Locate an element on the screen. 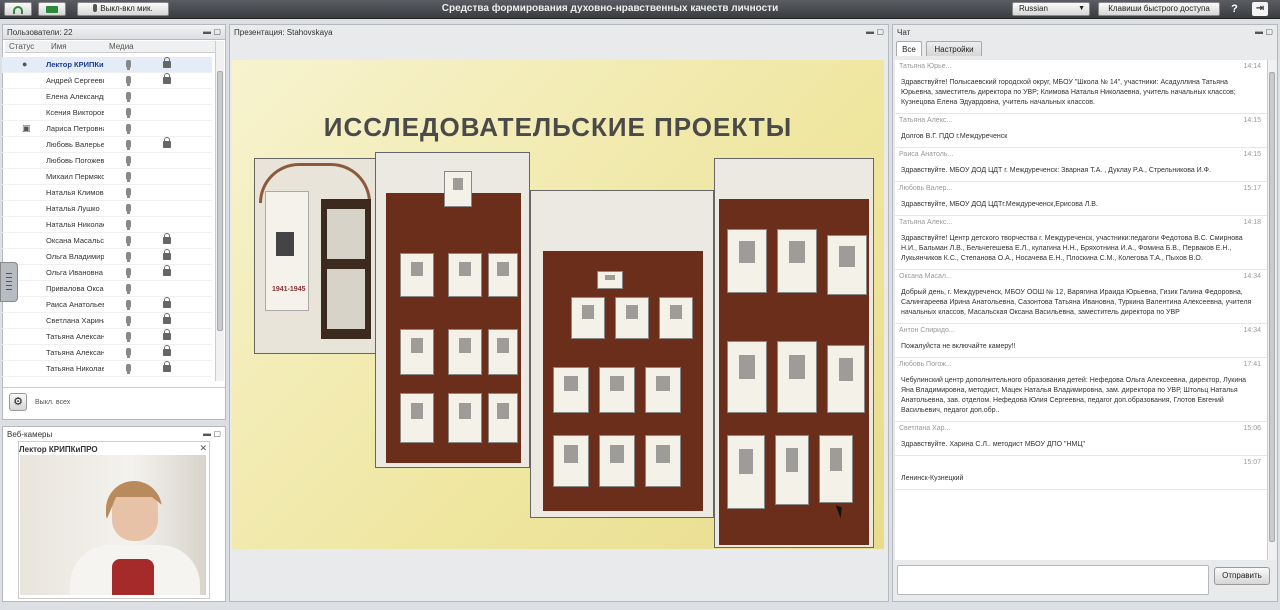 The image size is (1280, 610). column-name: Имя is located at coordinates (59, 46).